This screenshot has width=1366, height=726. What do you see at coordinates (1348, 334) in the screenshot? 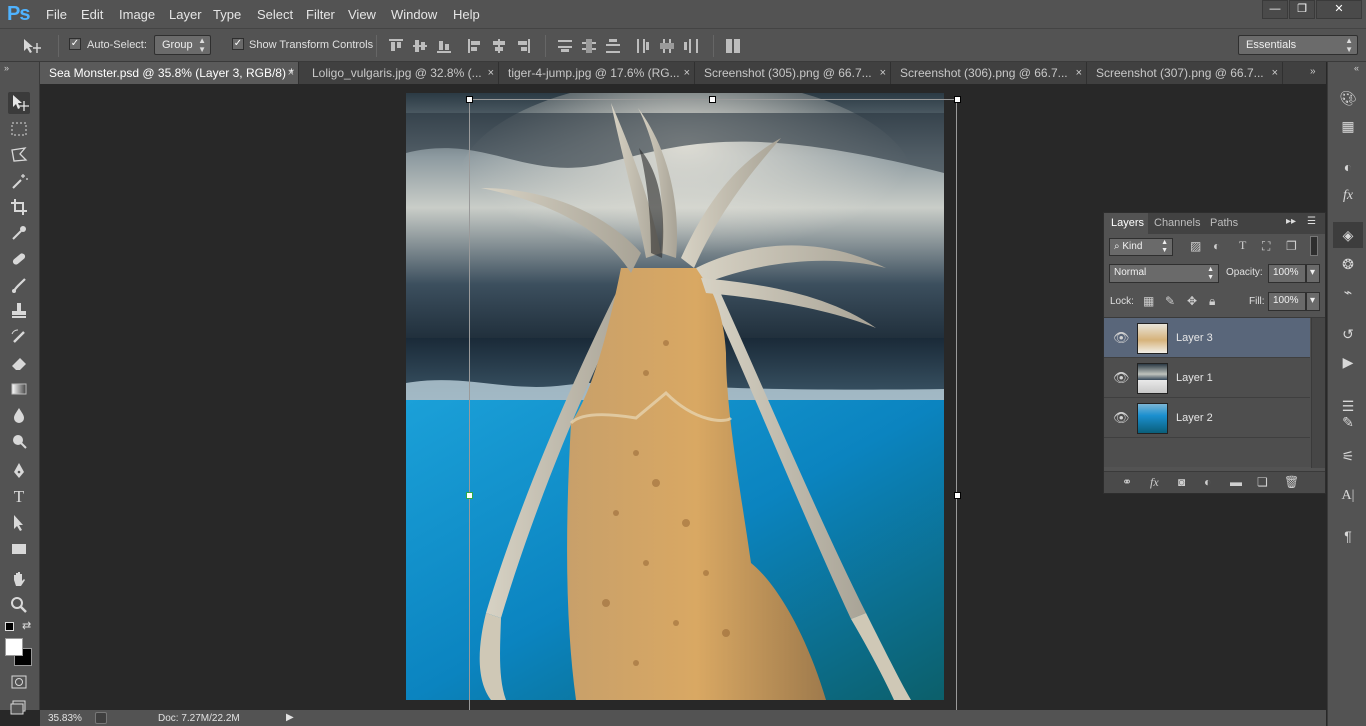
I see `history-icon: ↺` at bounding box center [1348, 334].